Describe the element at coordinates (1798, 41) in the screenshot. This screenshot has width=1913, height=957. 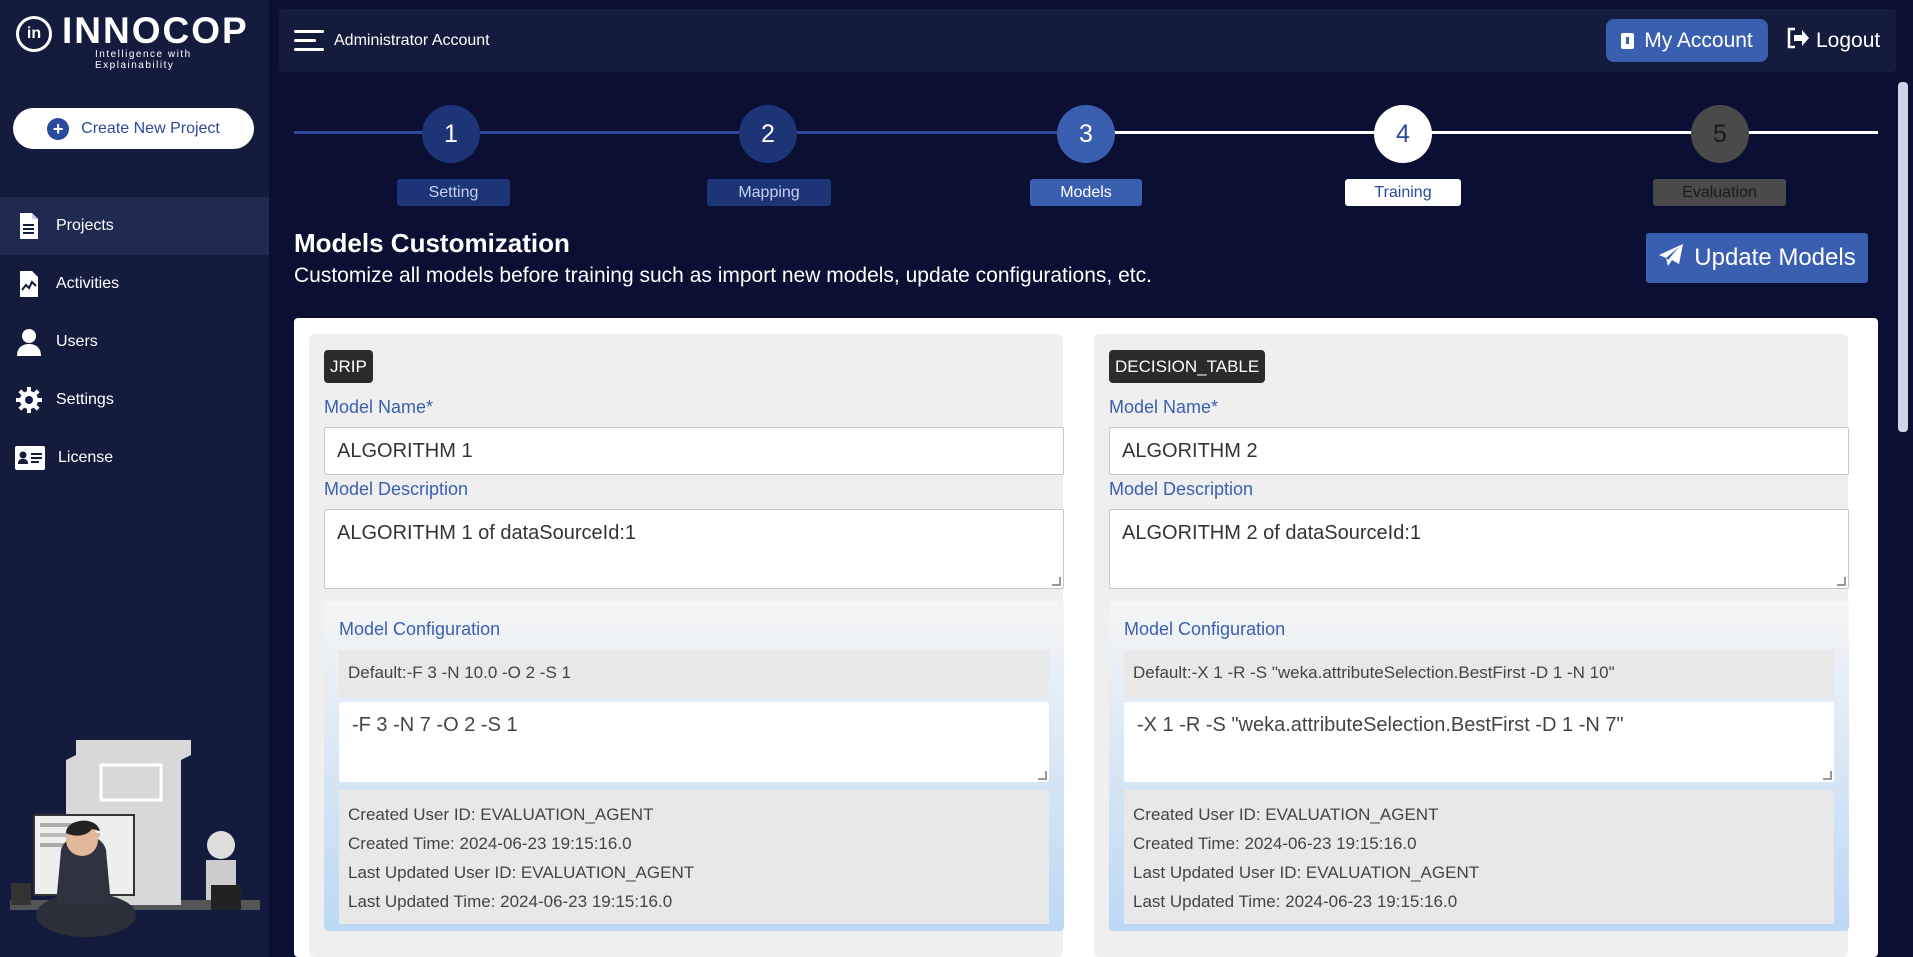
I see `logout-icon` at that location.